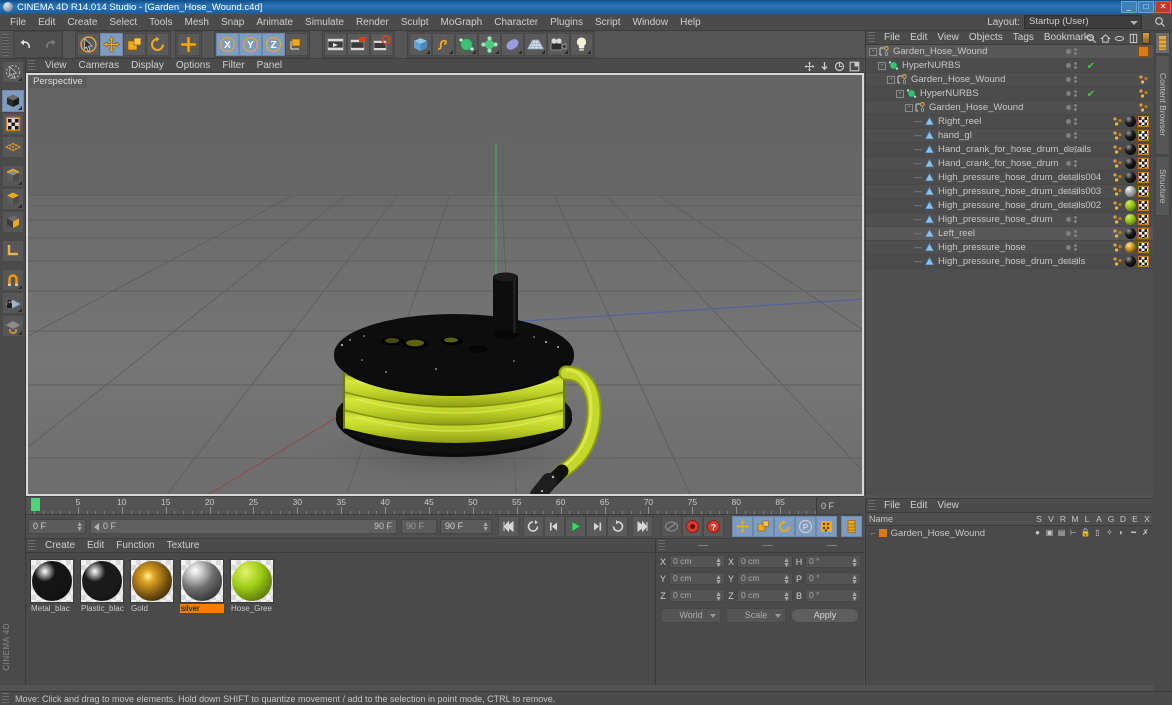 This screenshot has width=1172, height=705. What do you see at coordinates (372, 22) in the screenshot?
I see `menu-item-render: Render` at bounding box center [372, 22].